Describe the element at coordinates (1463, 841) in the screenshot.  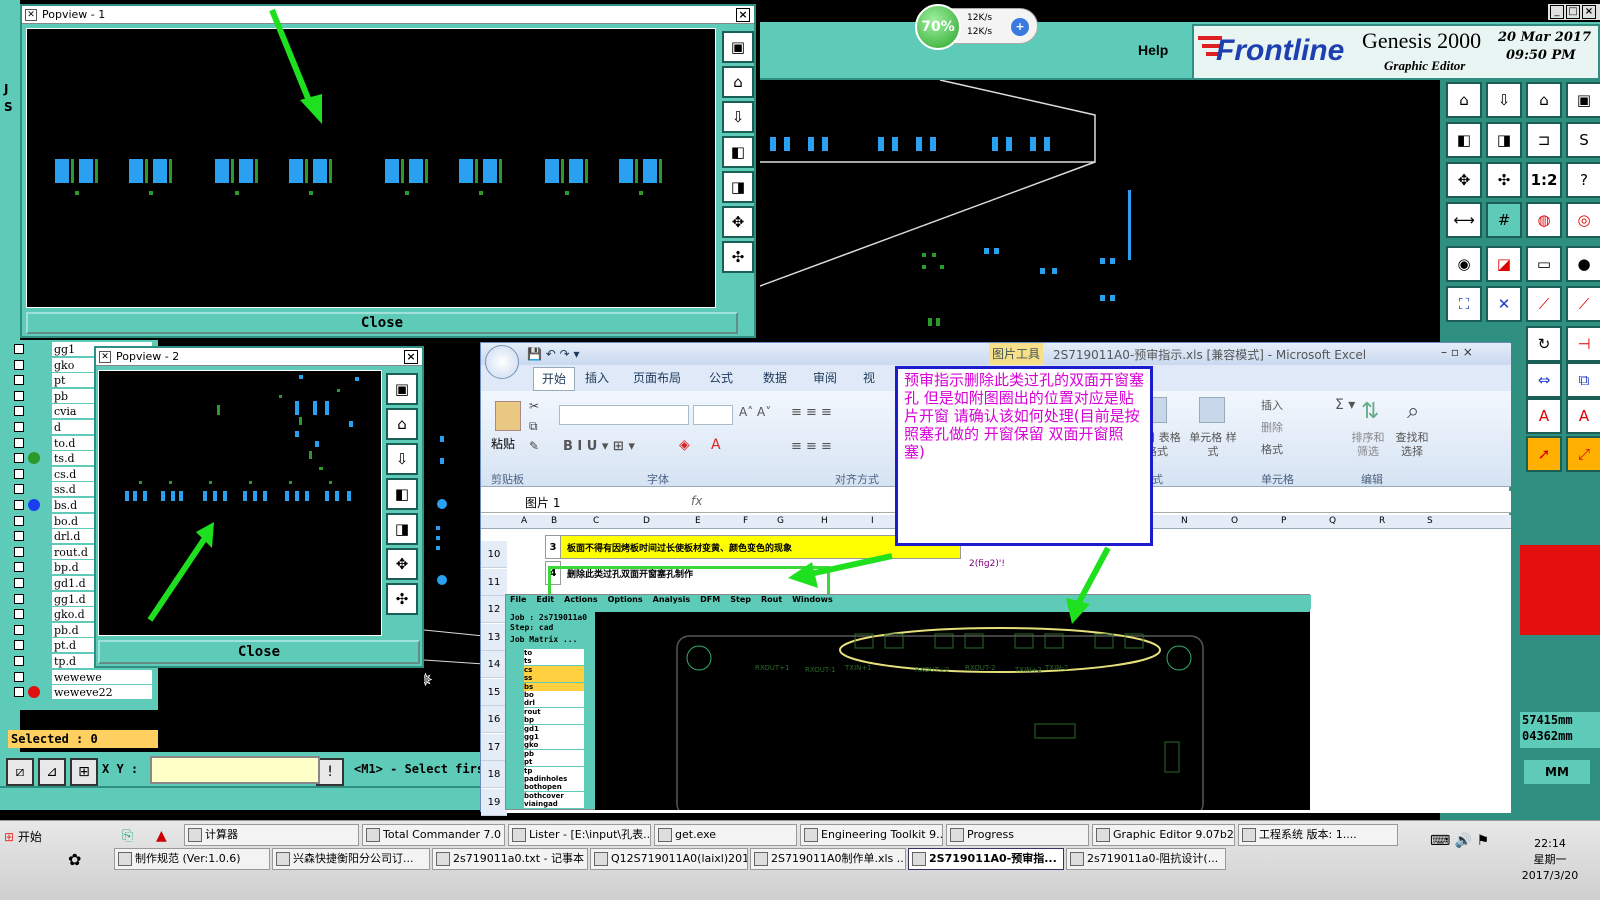
I see `tray-volume-icon: 🔊` at that location.